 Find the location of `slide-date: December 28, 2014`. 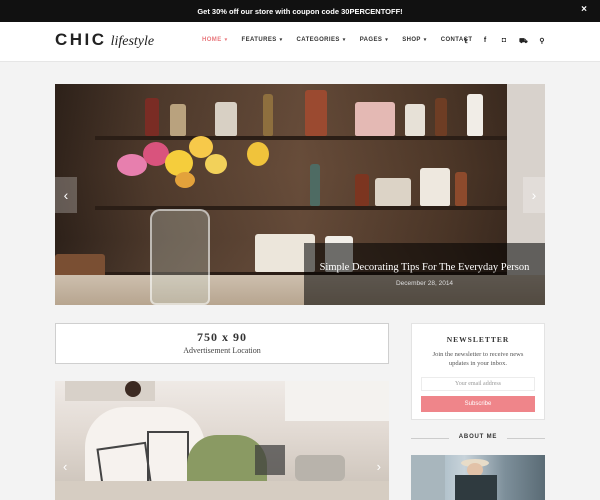

slide-date: December 28, 2014 is located at coordinates (424, 283).